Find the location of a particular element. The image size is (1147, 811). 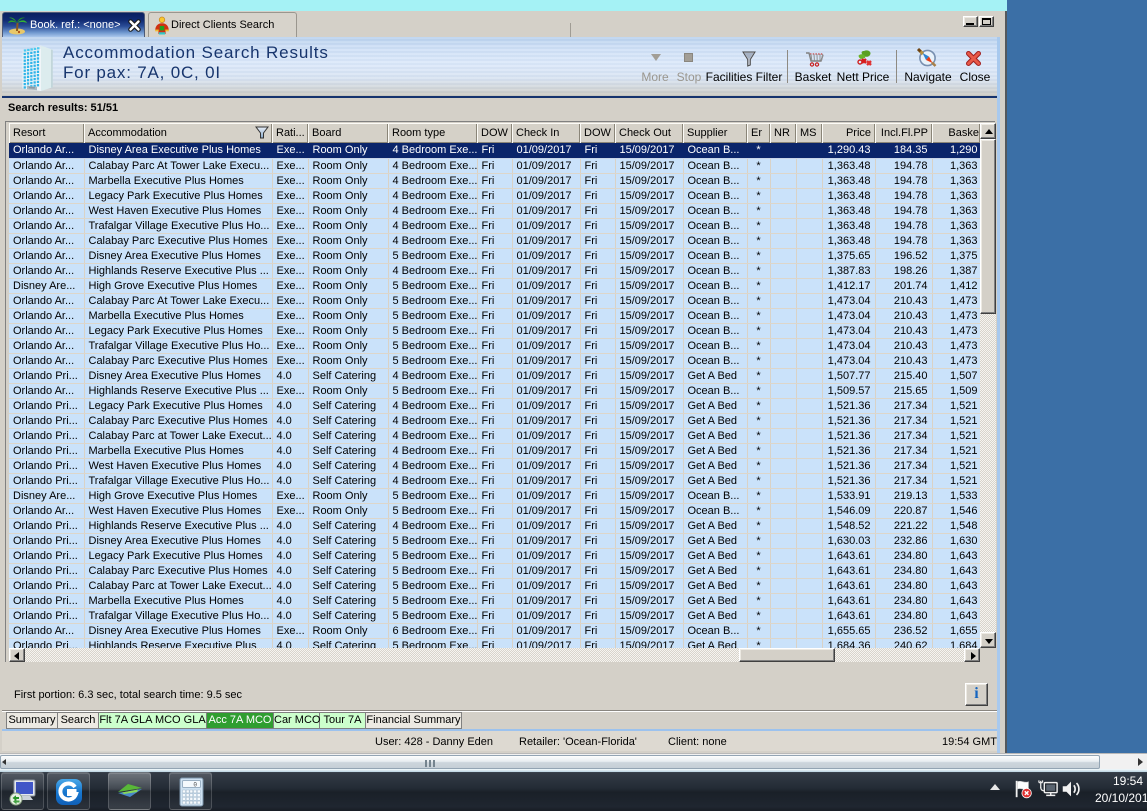

svg-text: 0 is located at coordinates (195, 785).